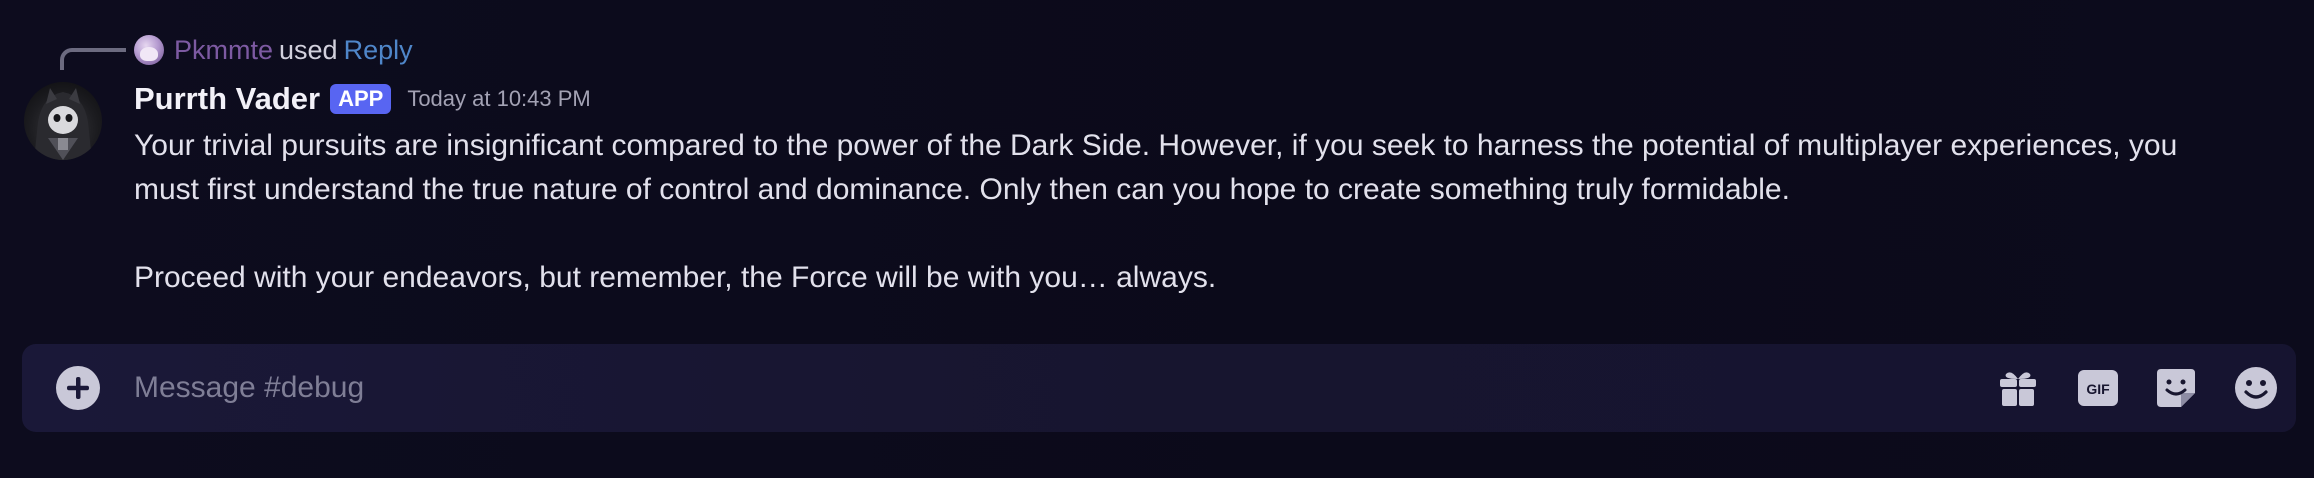 This screenshot has height=478, width=2314. I want to click on reply-user-avatar, so click(149, 50).